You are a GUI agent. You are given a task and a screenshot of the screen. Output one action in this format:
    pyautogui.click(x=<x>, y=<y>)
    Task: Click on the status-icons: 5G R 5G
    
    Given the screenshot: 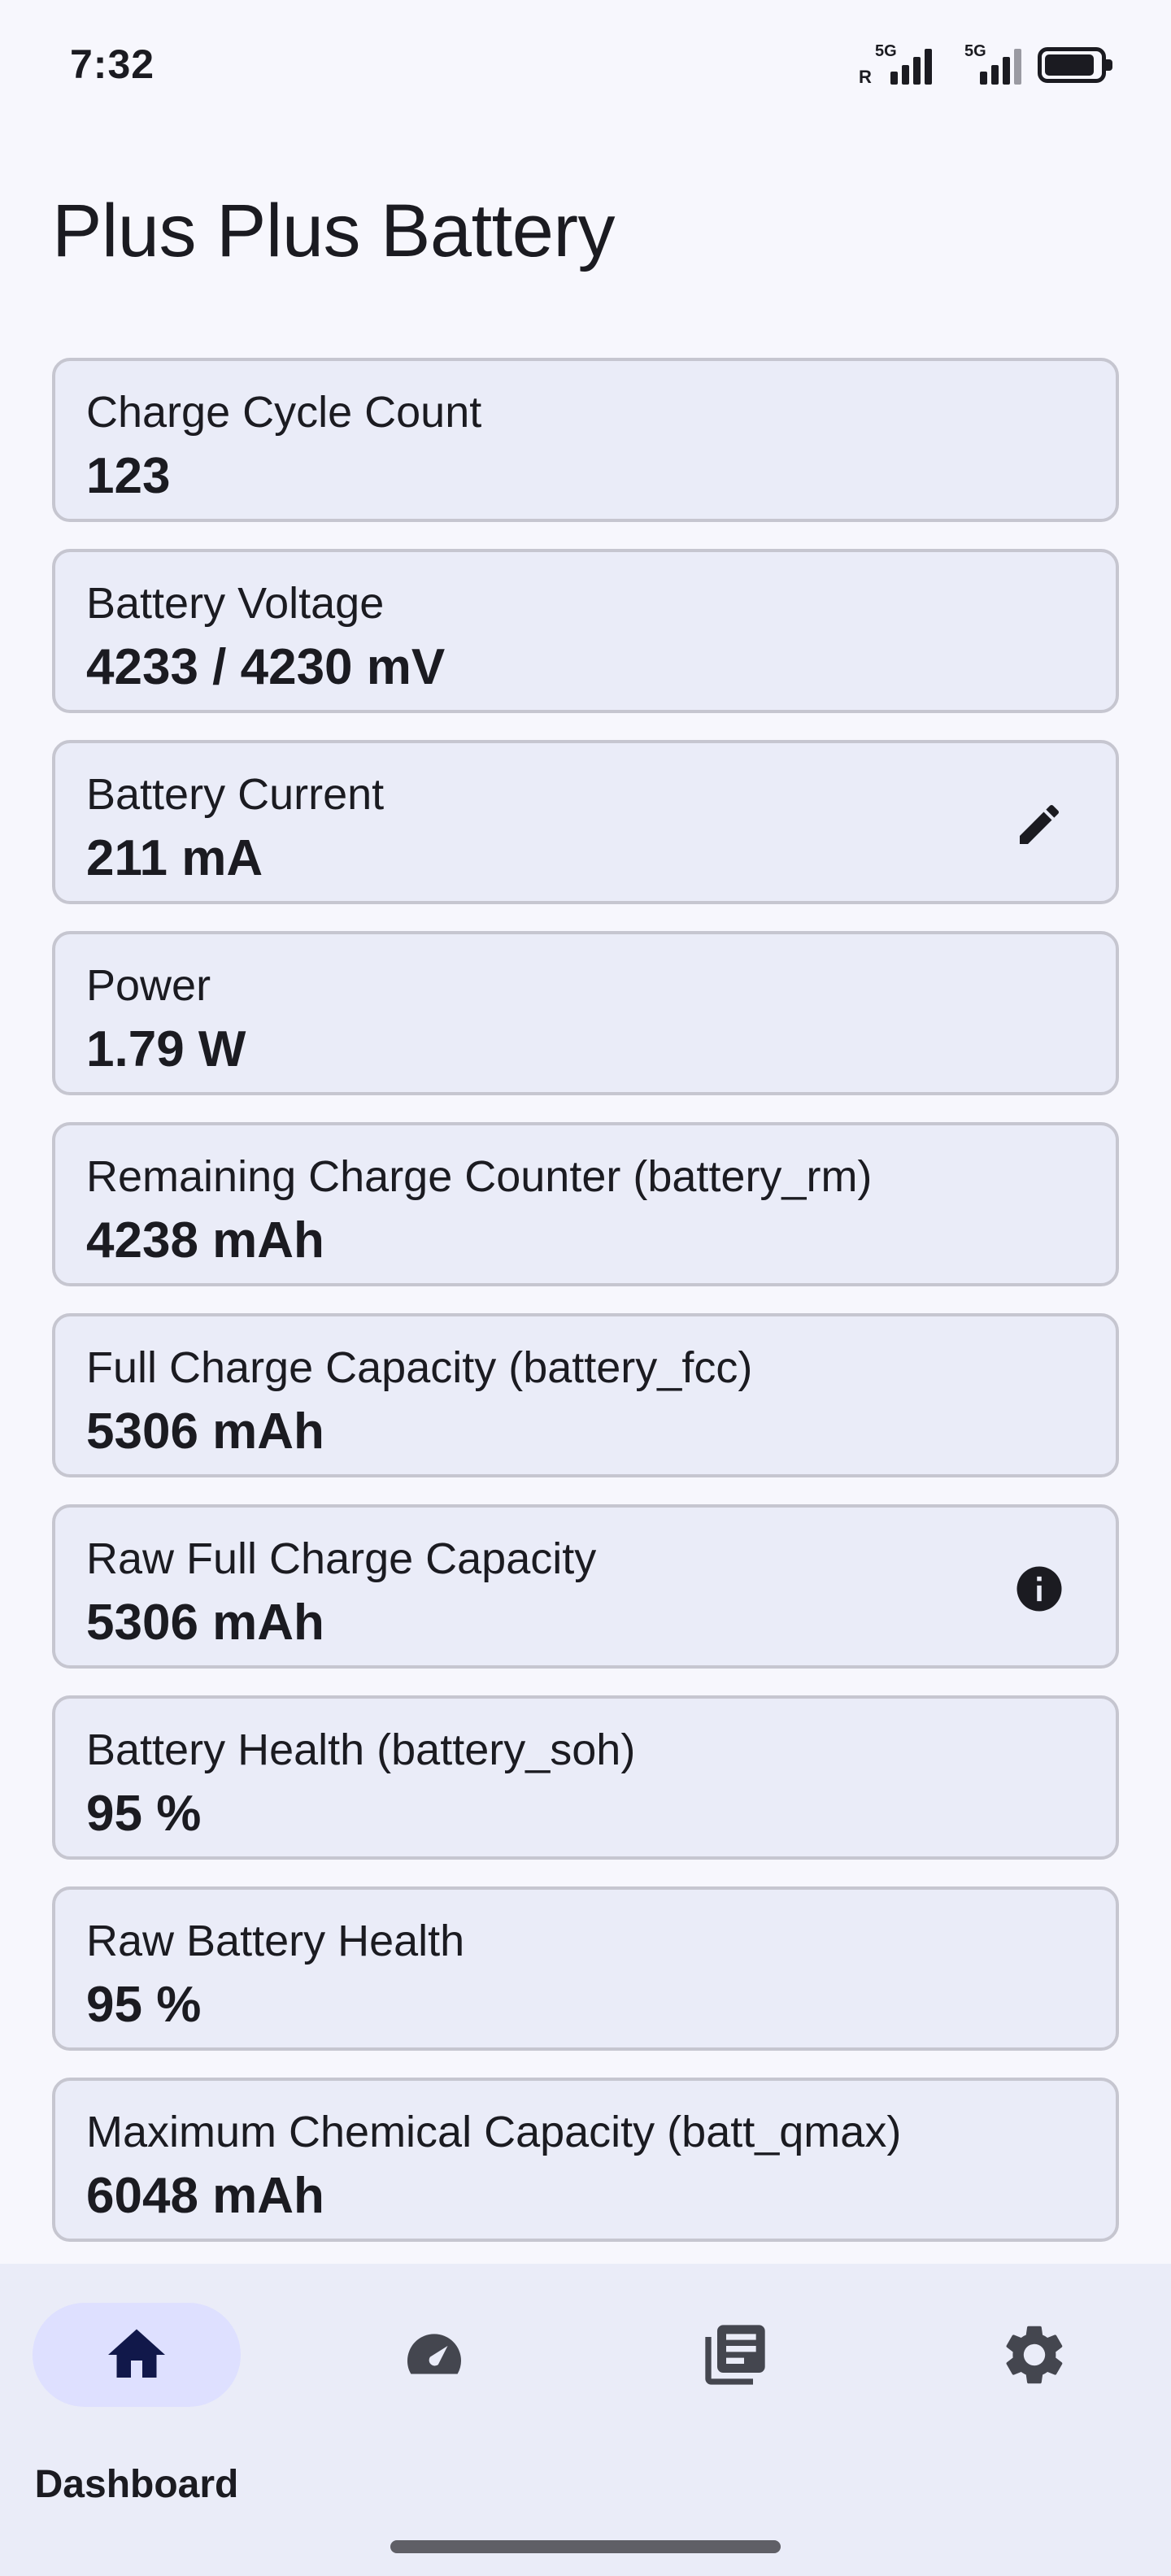 What is the action you would take?
    pyautogui.click(x=985, y=65)
    